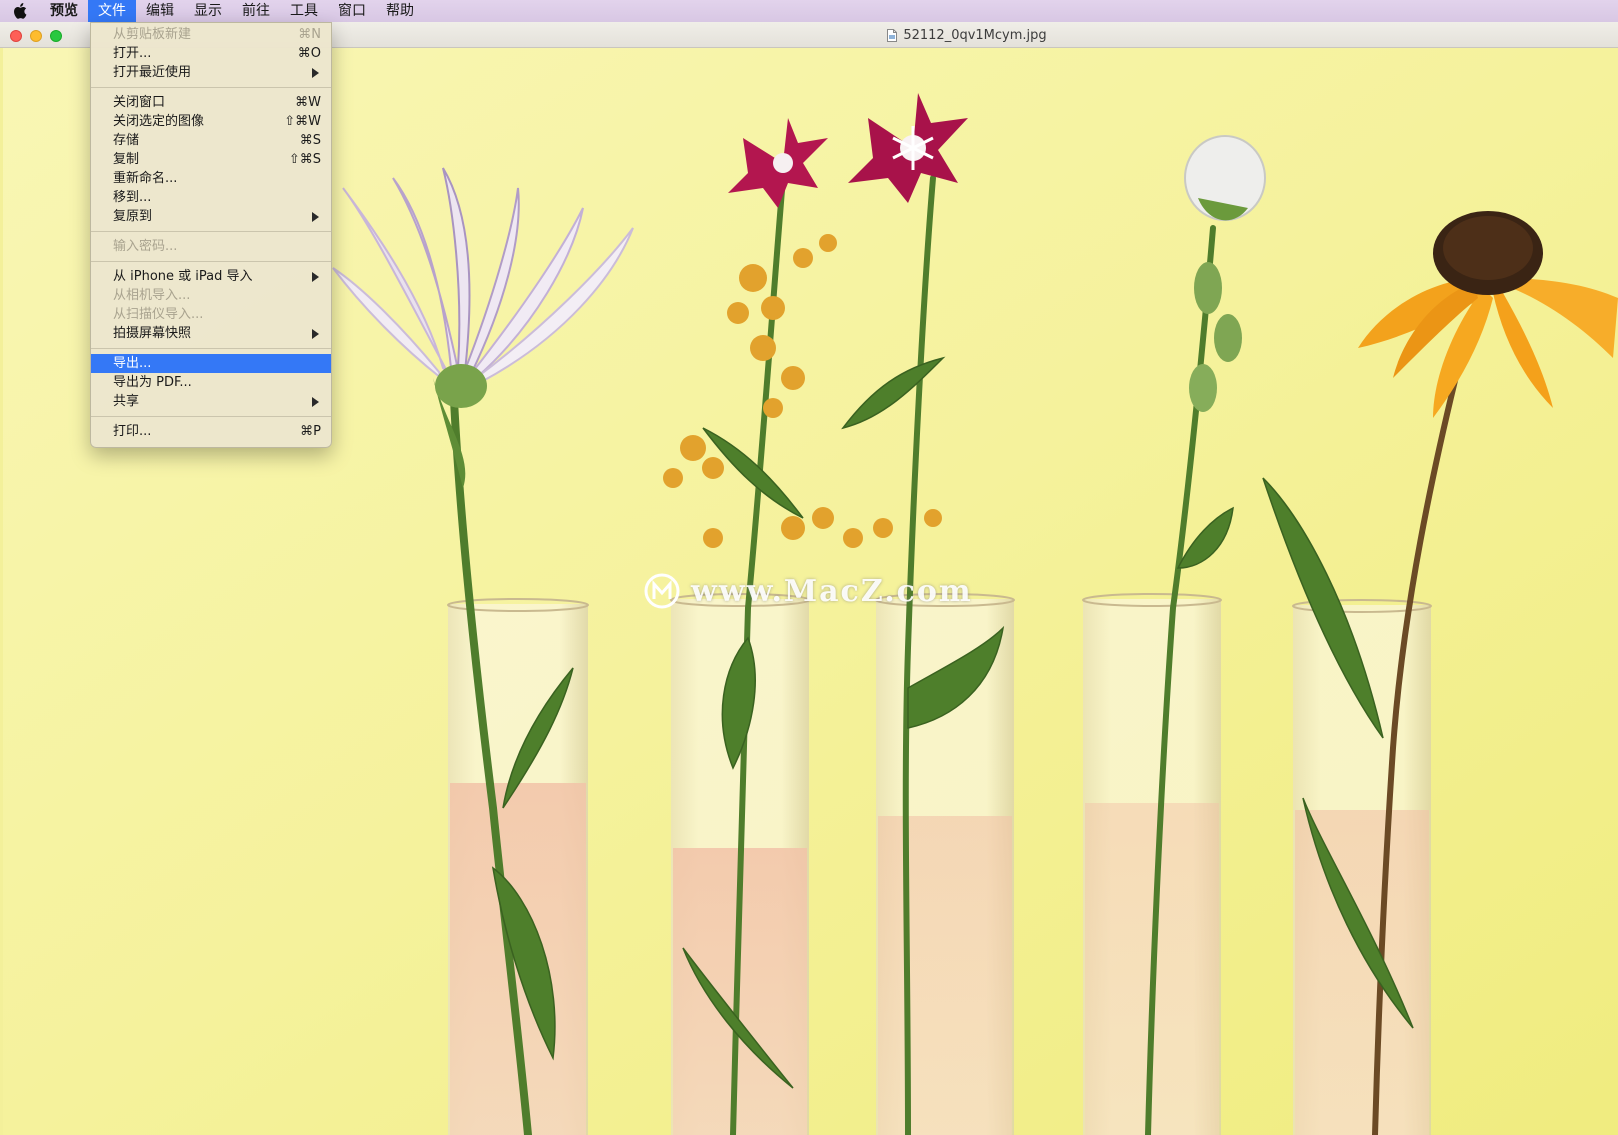  What do you see at coordinates (152, 72) in the screenshot?
I see `menu-item-label: 打开最近使用` at bounding box center [152, 72].